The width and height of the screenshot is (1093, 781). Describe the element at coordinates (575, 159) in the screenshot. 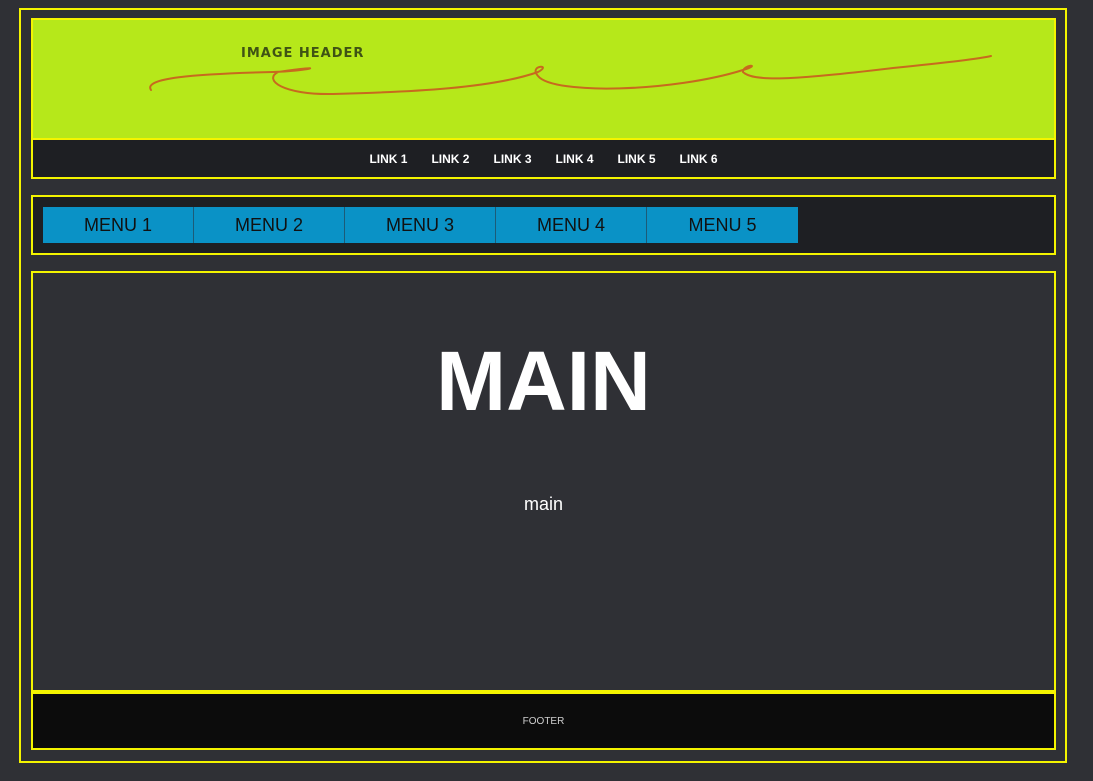

I see `top-nav-link-4: LINK 4` at that location.